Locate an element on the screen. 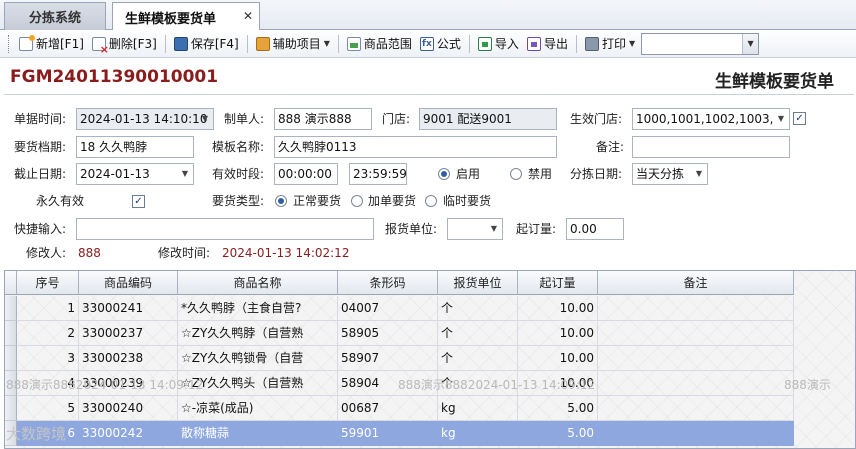  table-row: 5 33000240 ☆-凉菜(成品) 00687 kg 5.00 is located at coordinates (430, 408).